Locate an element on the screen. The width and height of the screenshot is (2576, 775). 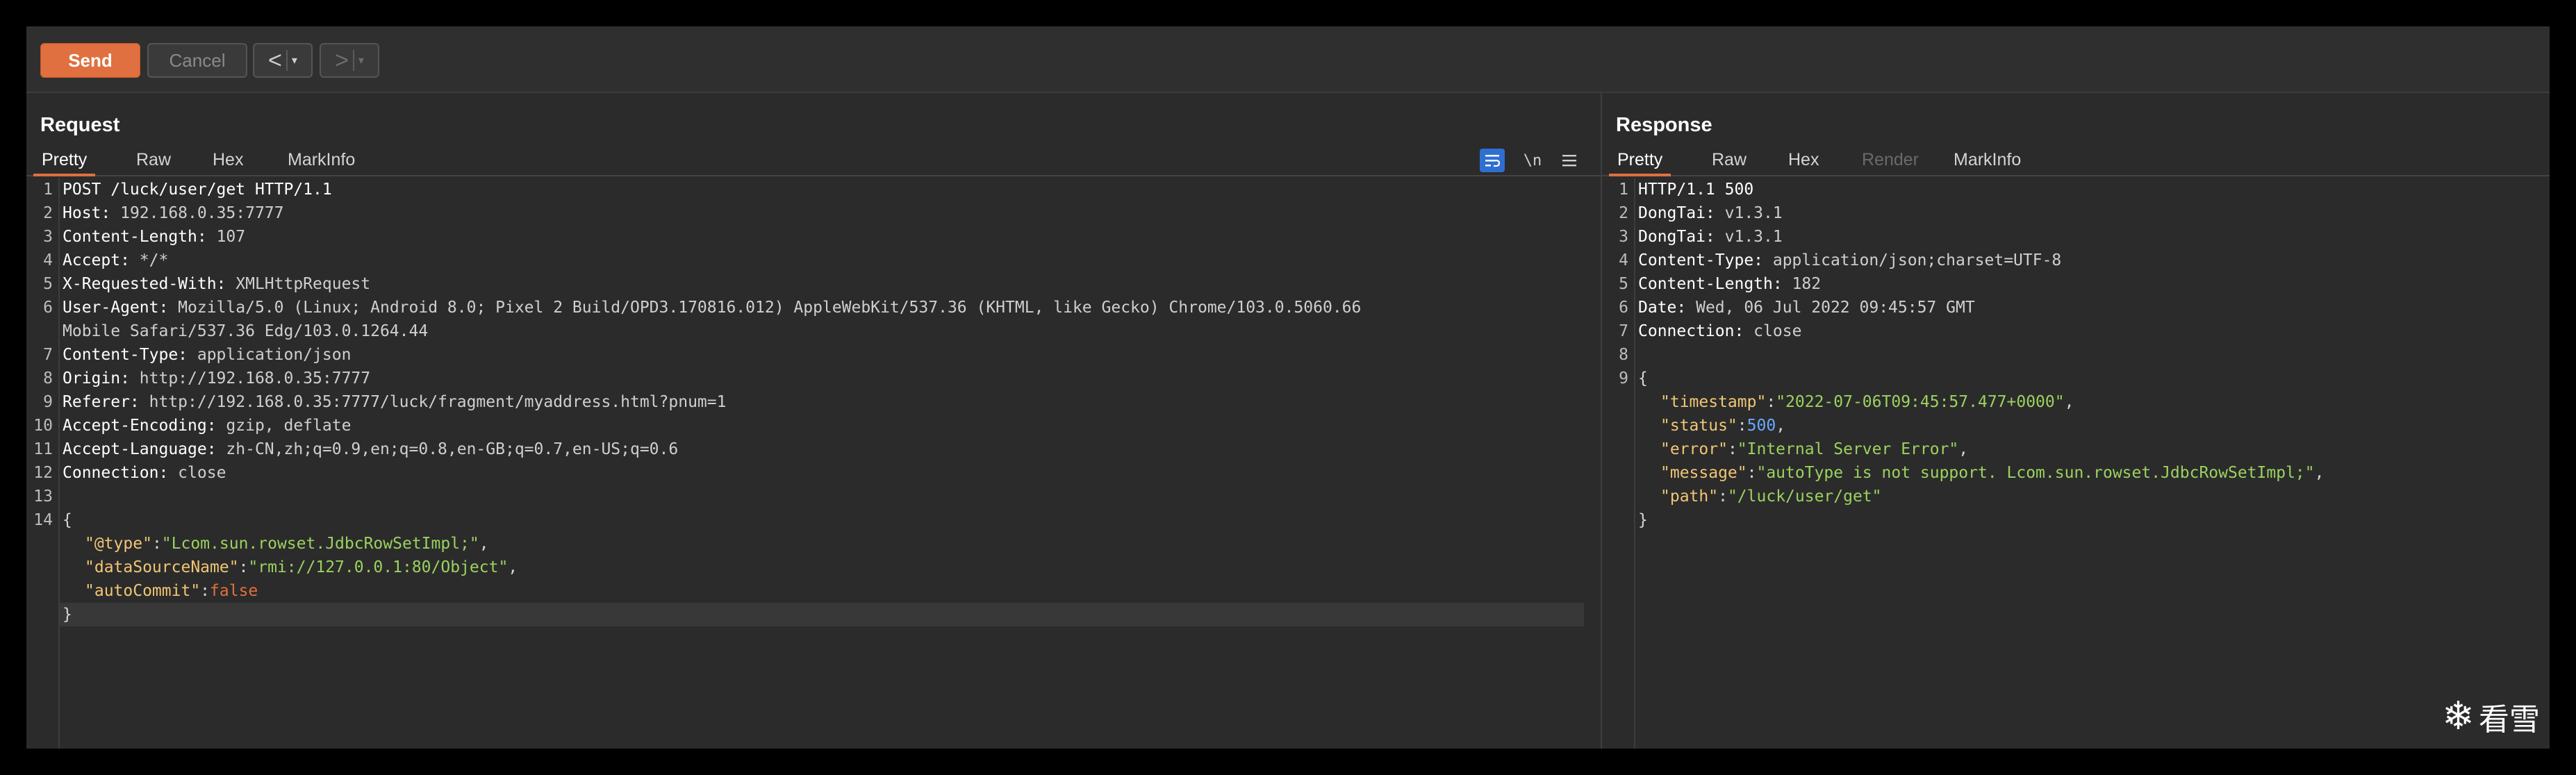
toolbar: Send Cancel < ▾ > ▾ is located at coordinates (1288, 59).